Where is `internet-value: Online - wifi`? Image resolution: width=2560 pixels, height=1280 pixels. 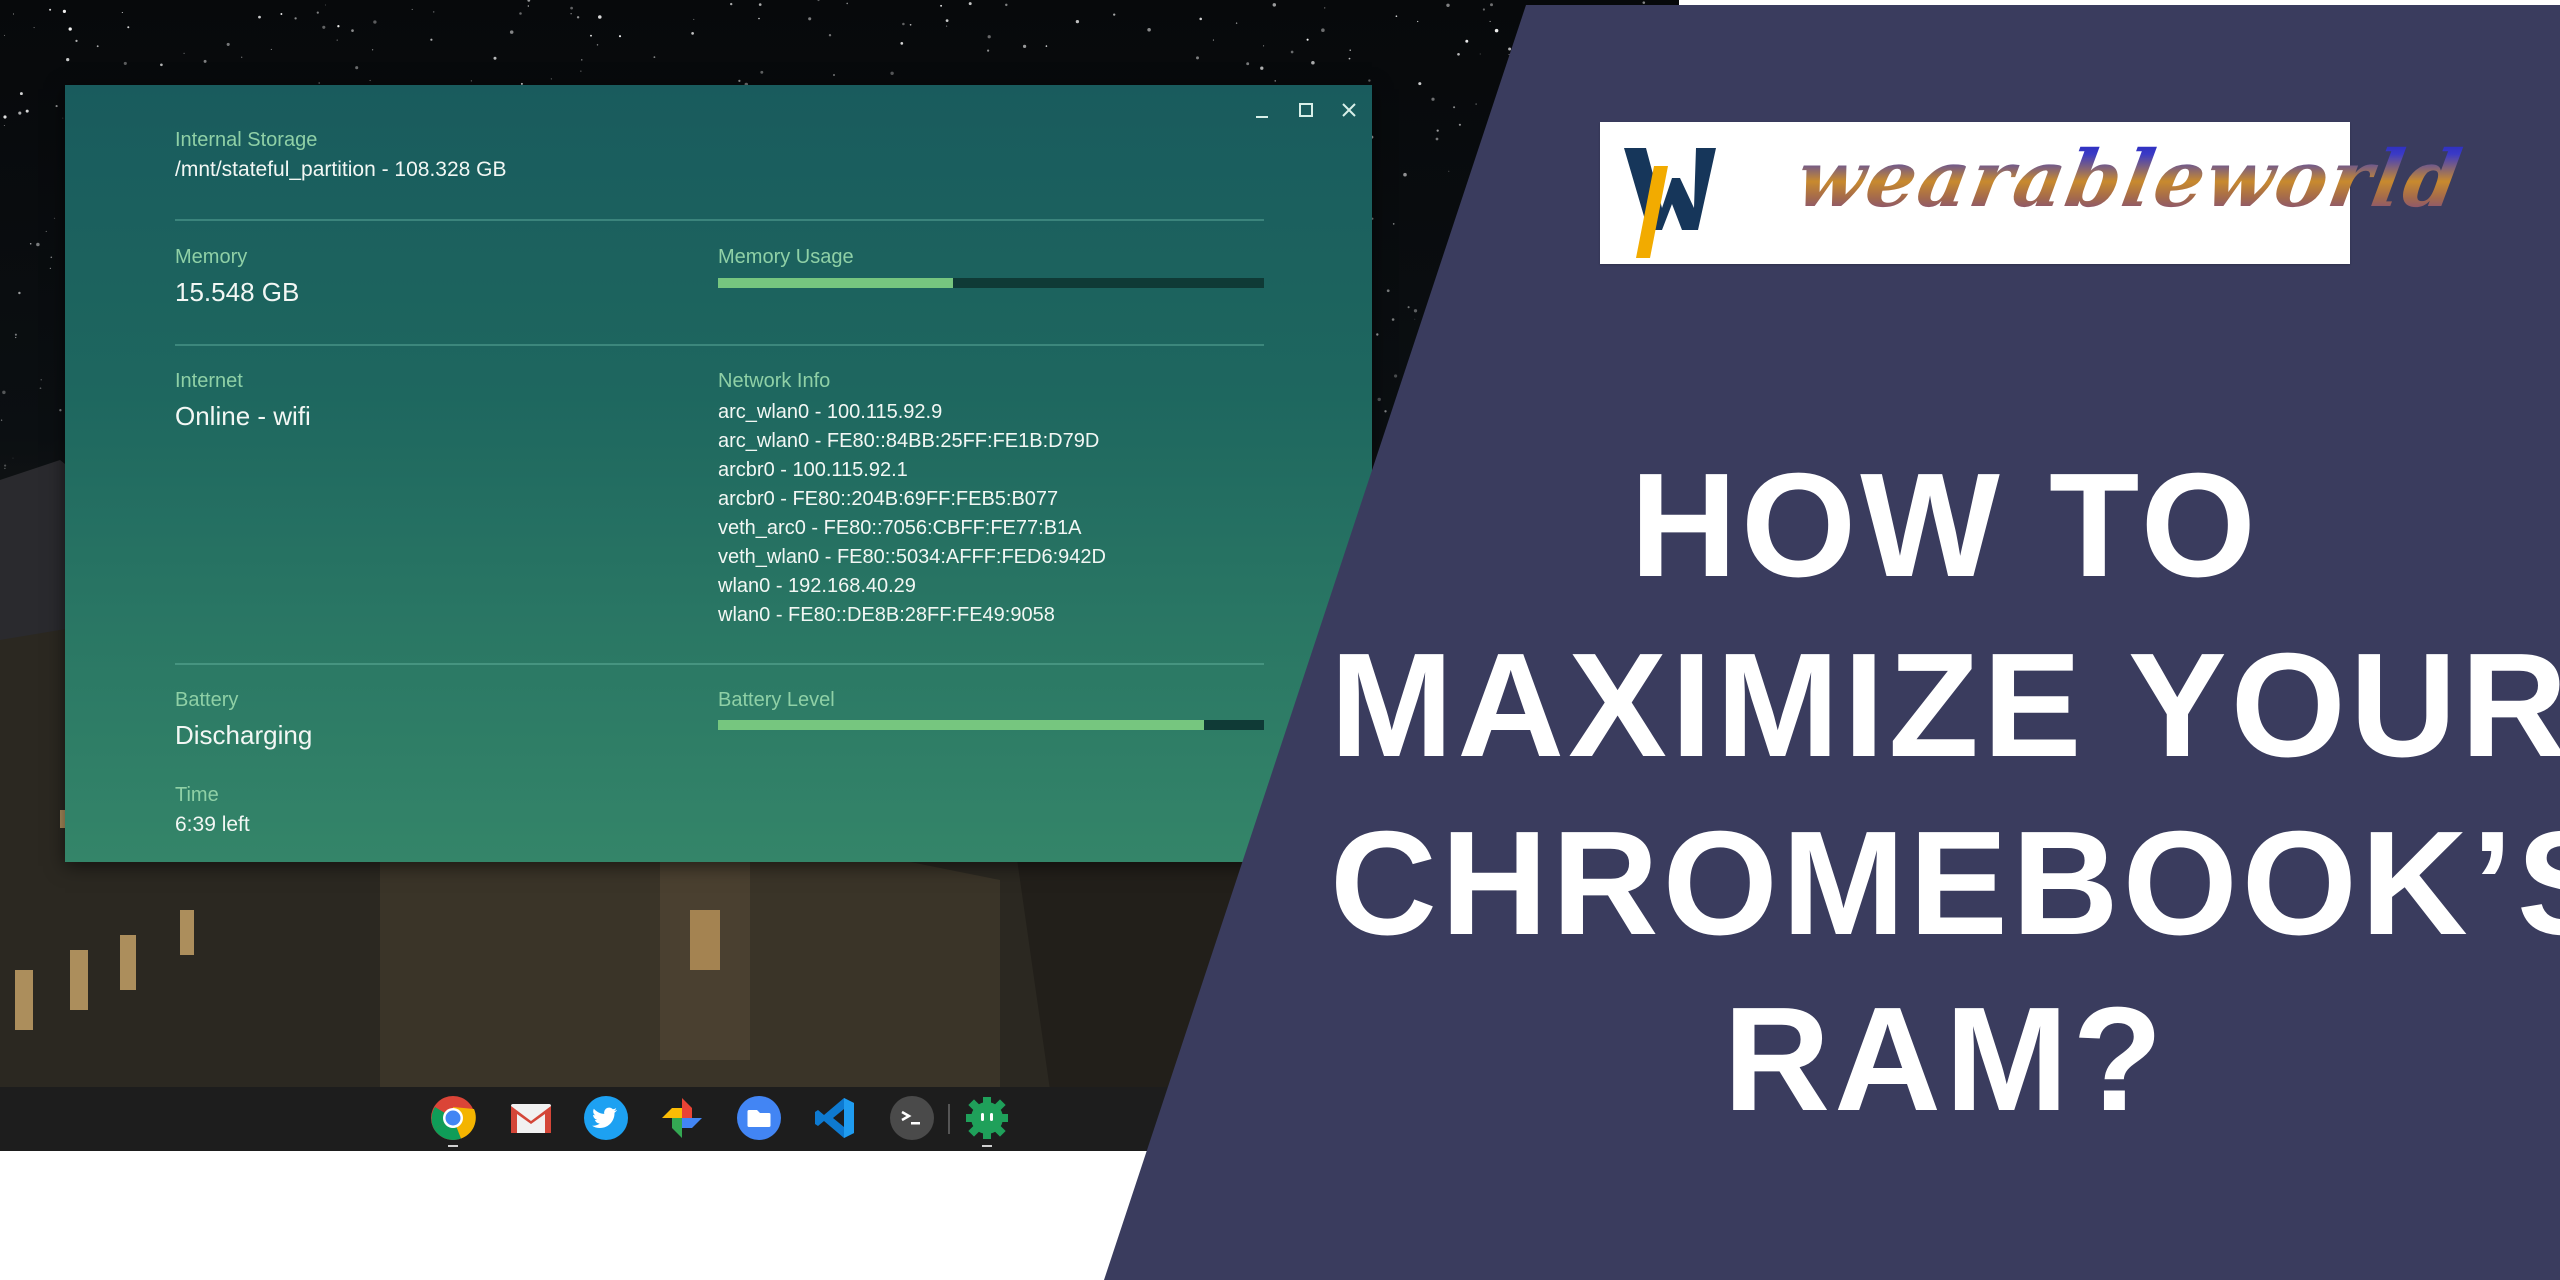
internet-value: Online - wifi is located at coordinates (243, 416).